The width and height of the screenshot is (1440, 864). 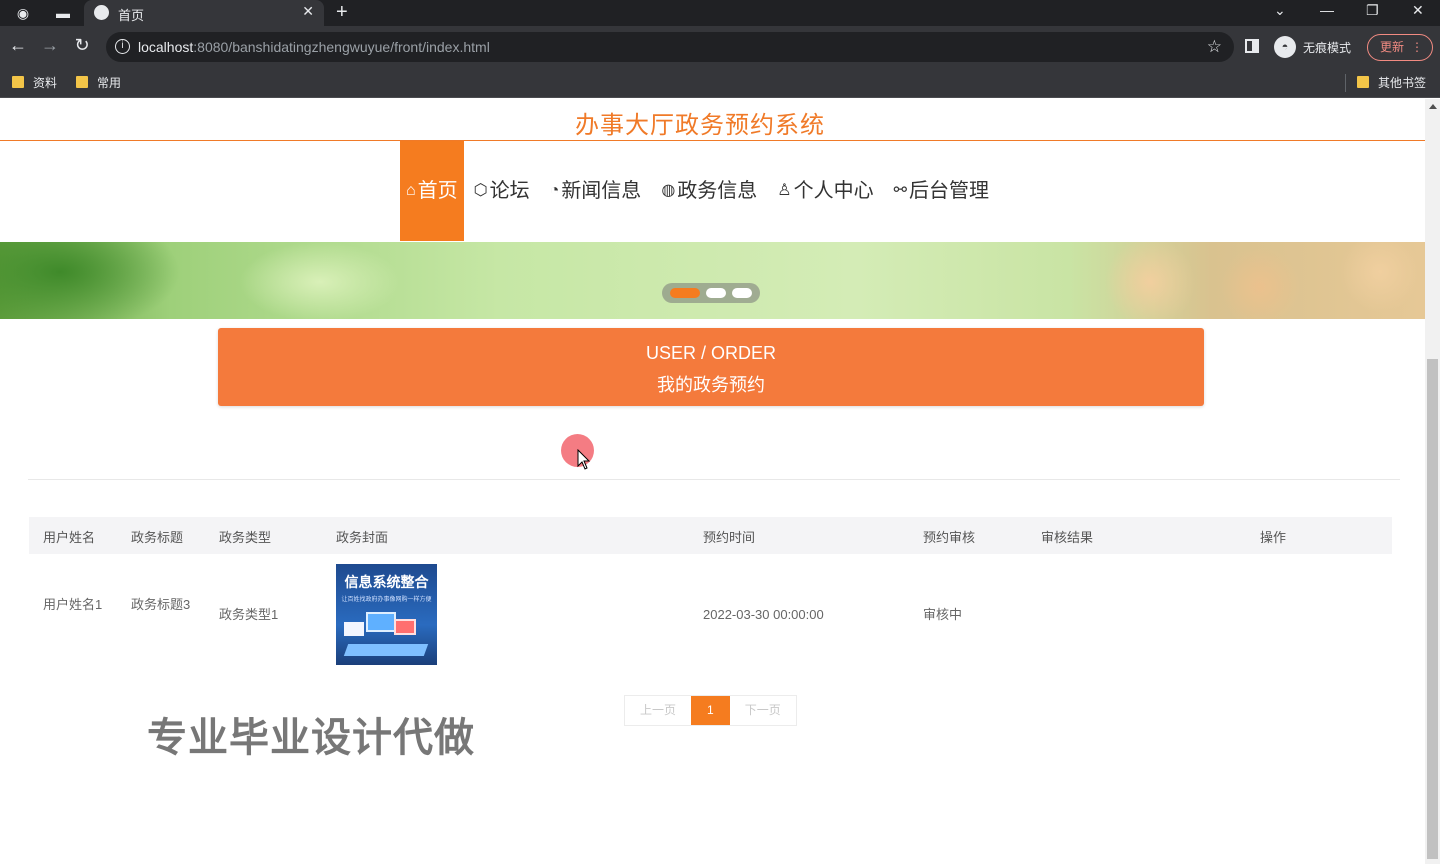 What do you see at coordinates (700, 125) in the screenshot?
I see `site-title: 办事大厅政务预约系统` at bounding box center [700, 125].